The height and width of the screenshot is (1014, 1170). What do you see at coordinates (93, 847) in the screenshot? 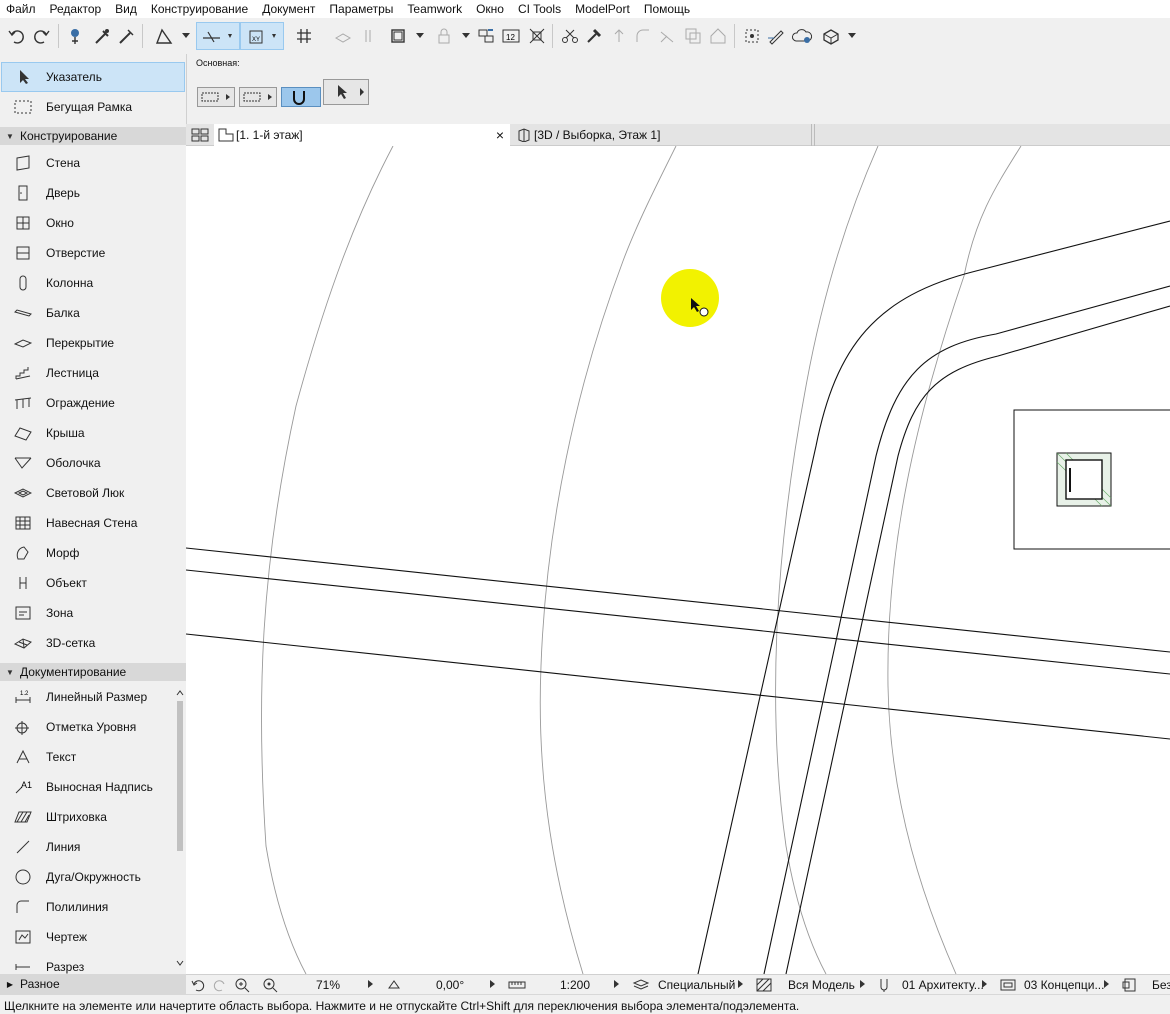
I see `tool-line: Линия` at bounding box center [93, 847].